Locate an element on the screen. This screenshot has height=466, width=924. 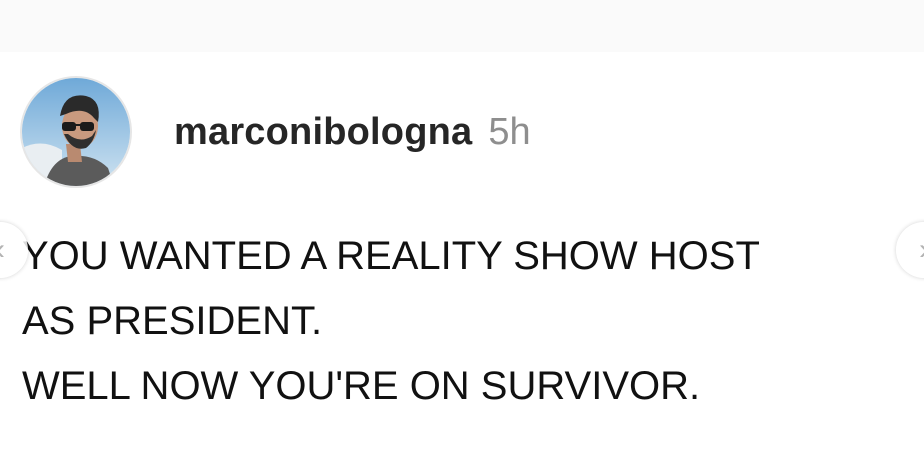
caption-line: AS PRESIDENT. is located at coordinates (172, 321).